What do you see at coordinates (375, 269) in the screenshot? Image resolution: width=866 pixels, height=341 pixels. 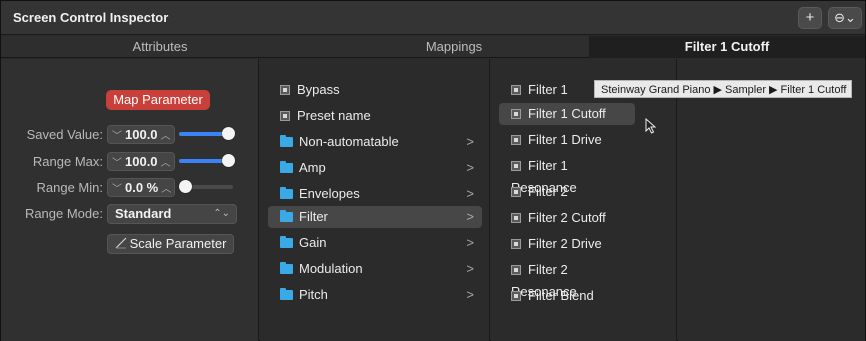 I see `list-item-modulation: Modulation >` at bounding box center [375, 269].